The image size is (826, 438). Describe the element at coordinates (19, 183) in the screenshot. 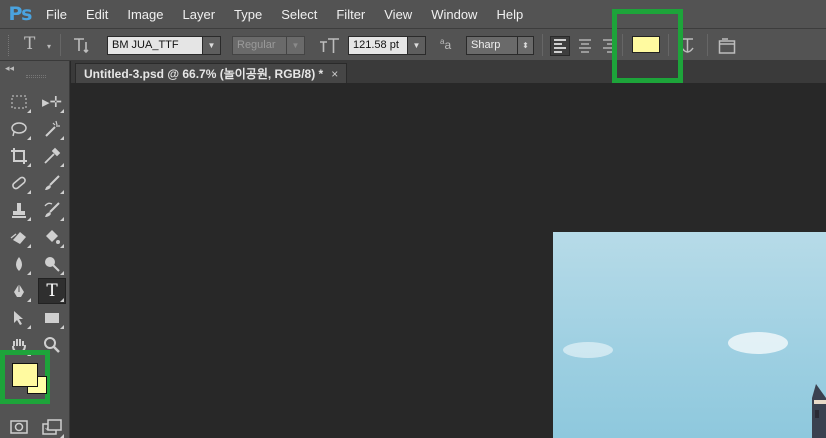

I see `healing-brush-tool-icon` at that location.